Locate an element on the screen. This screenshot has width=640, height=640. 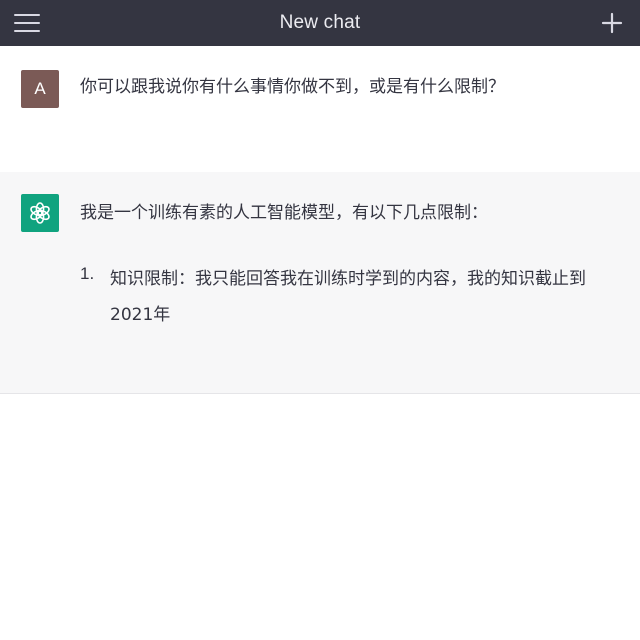
openai-logo-icon is located at coordinates (40, 213).